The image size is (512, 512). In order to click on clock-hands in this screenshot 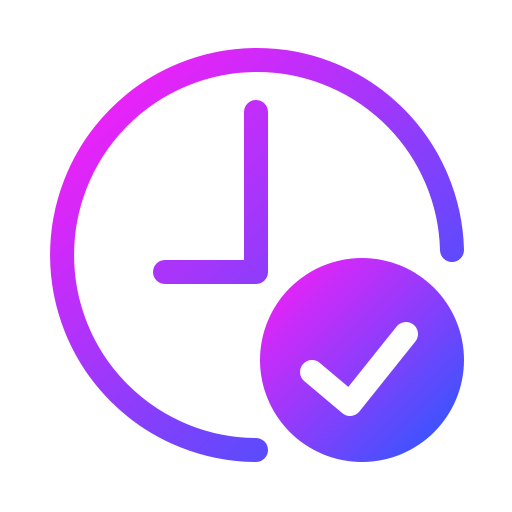, I will do `click(210, 192)`.